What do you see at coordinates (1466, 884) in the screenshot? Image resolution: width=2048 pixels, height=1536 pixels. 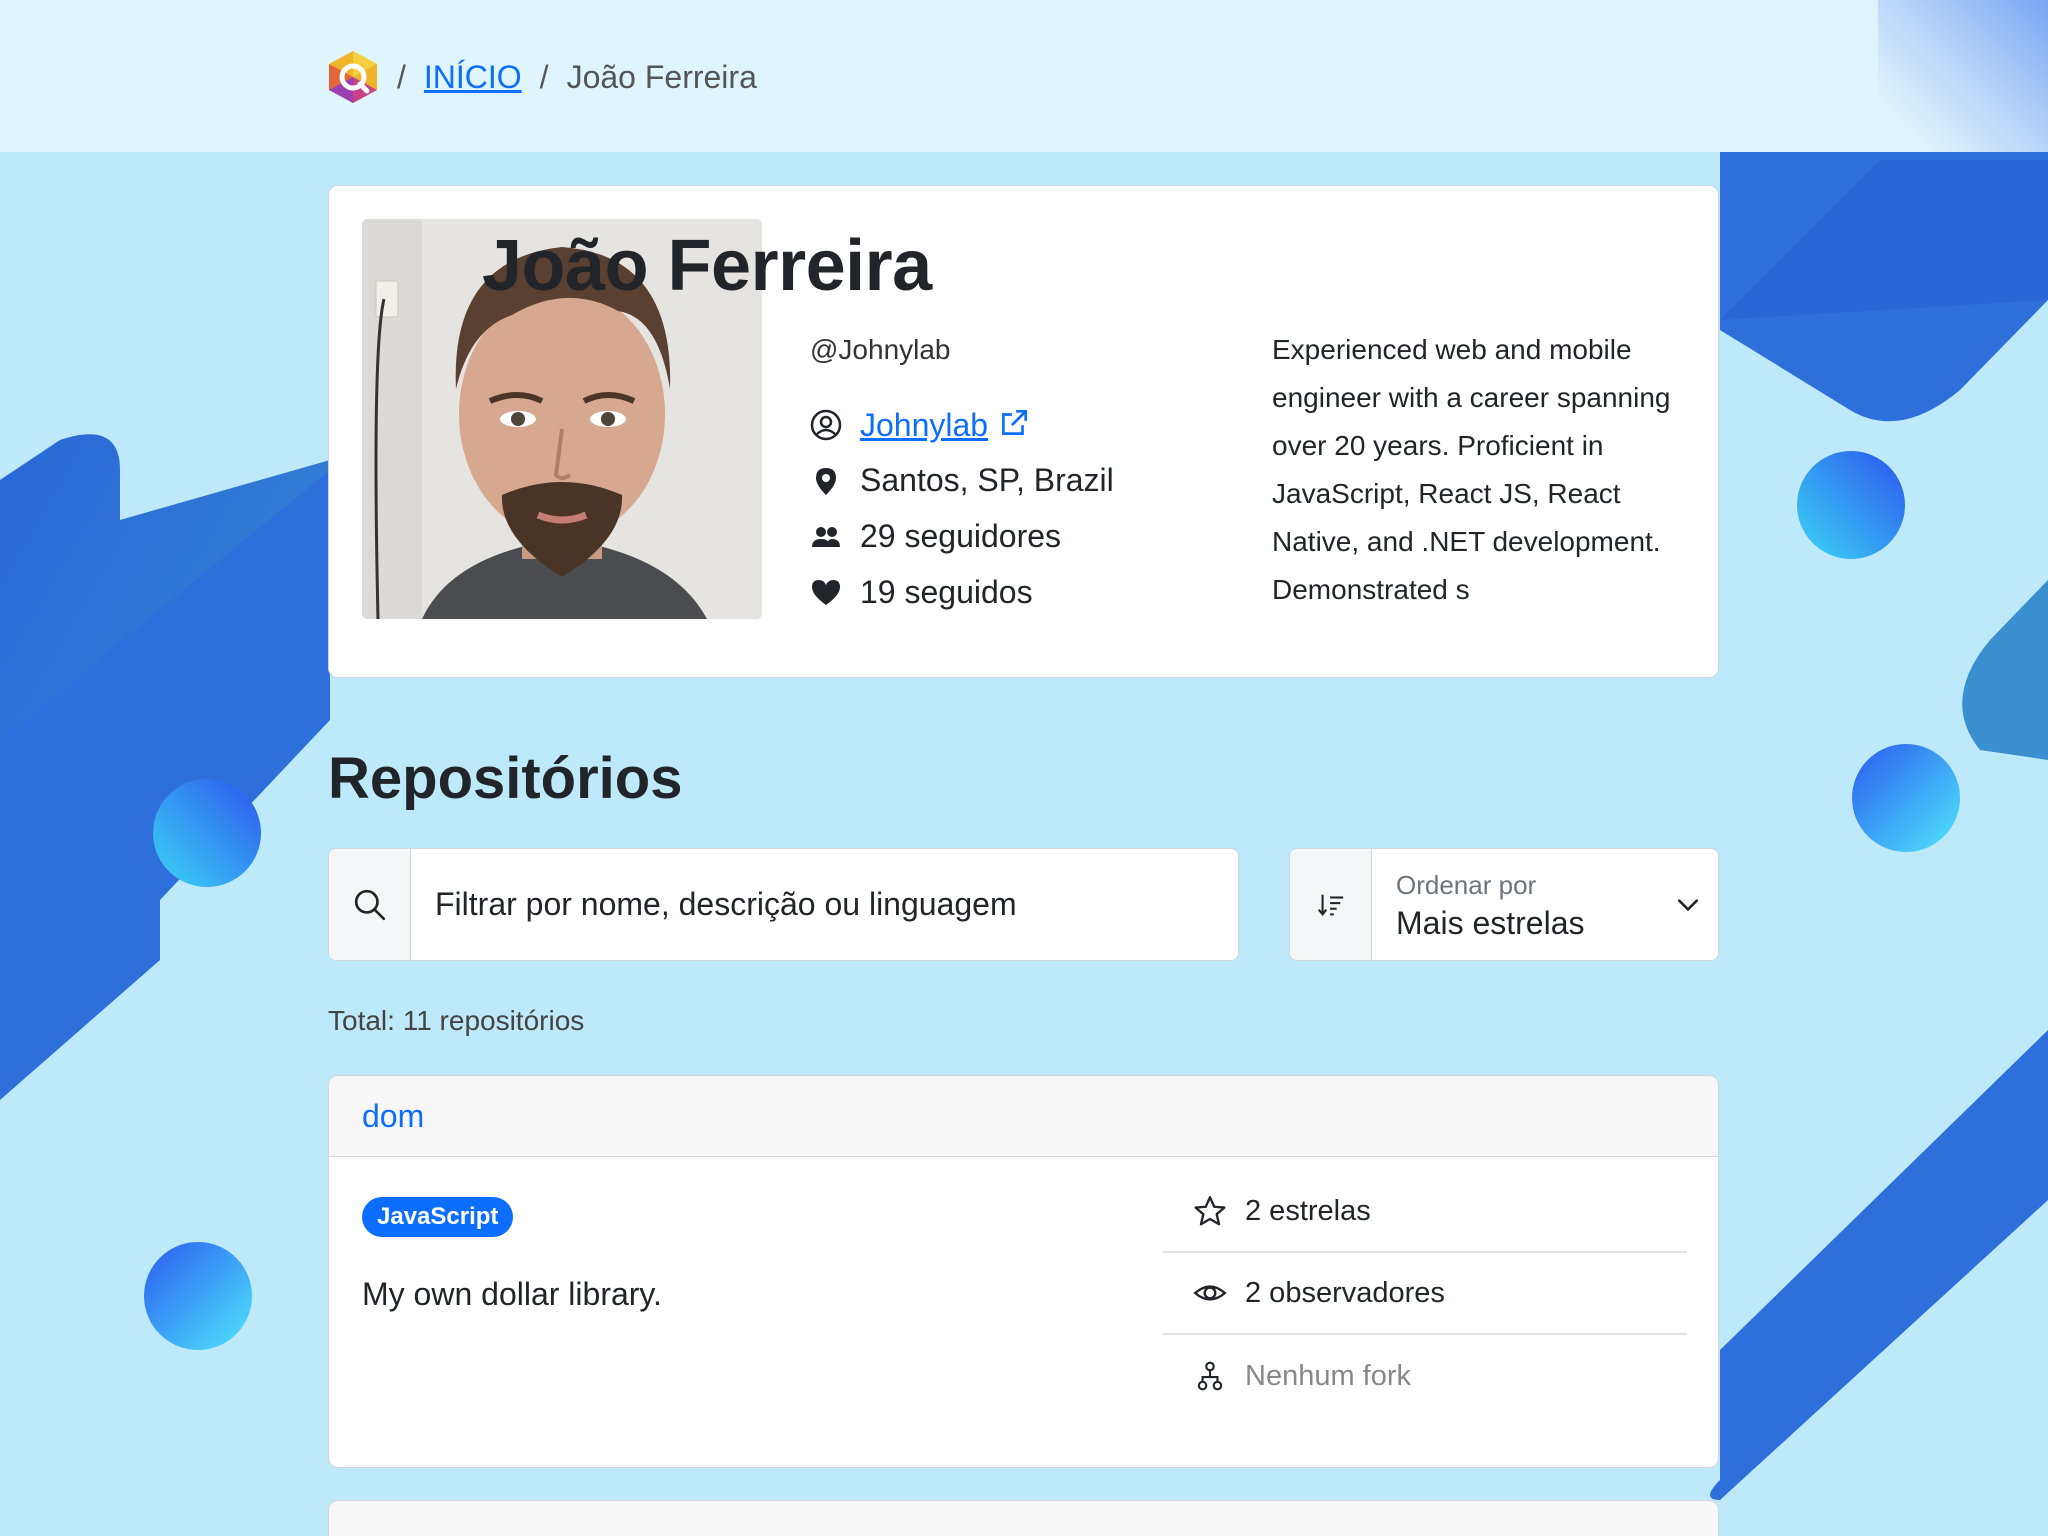 I see `sort-label: Ordenar por` at bounding box center [1466, 884].